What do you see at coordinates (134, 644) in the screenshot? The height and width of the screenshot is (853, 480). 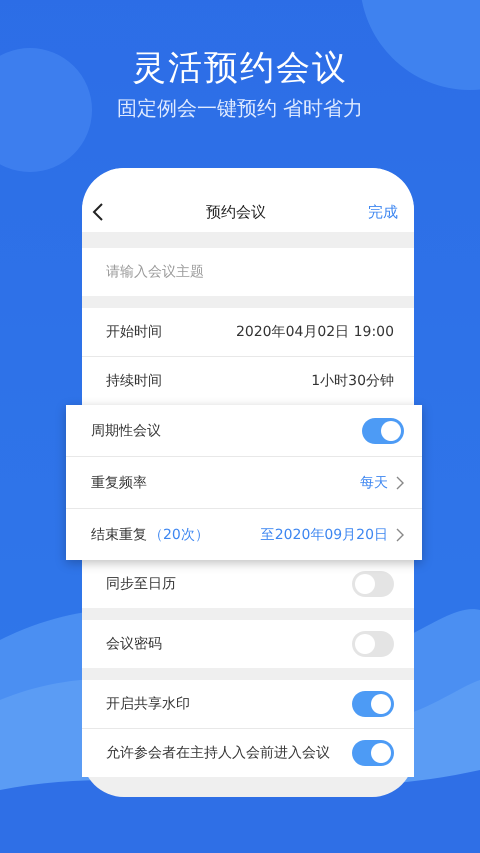 I see `setting-label: 会议密码` at bounding box center [134, 644].